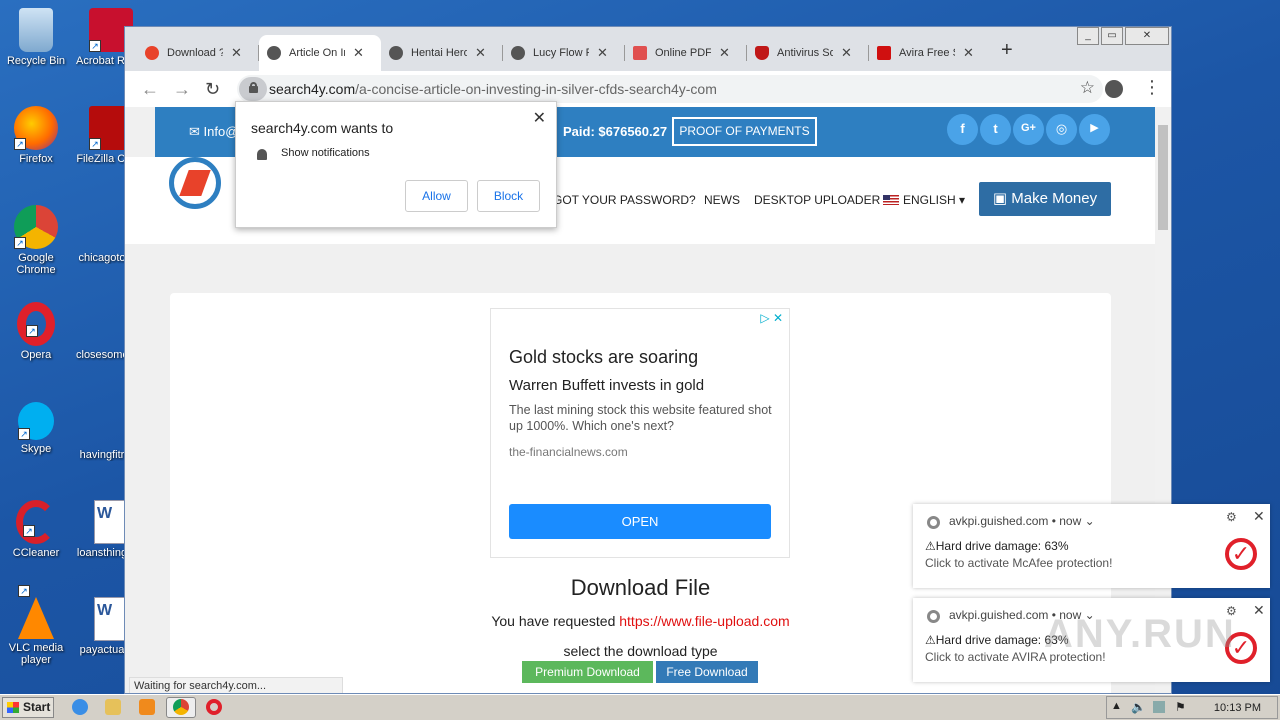  I want to click on menu-kebab-icon: ⋮, so click(1152, 87).